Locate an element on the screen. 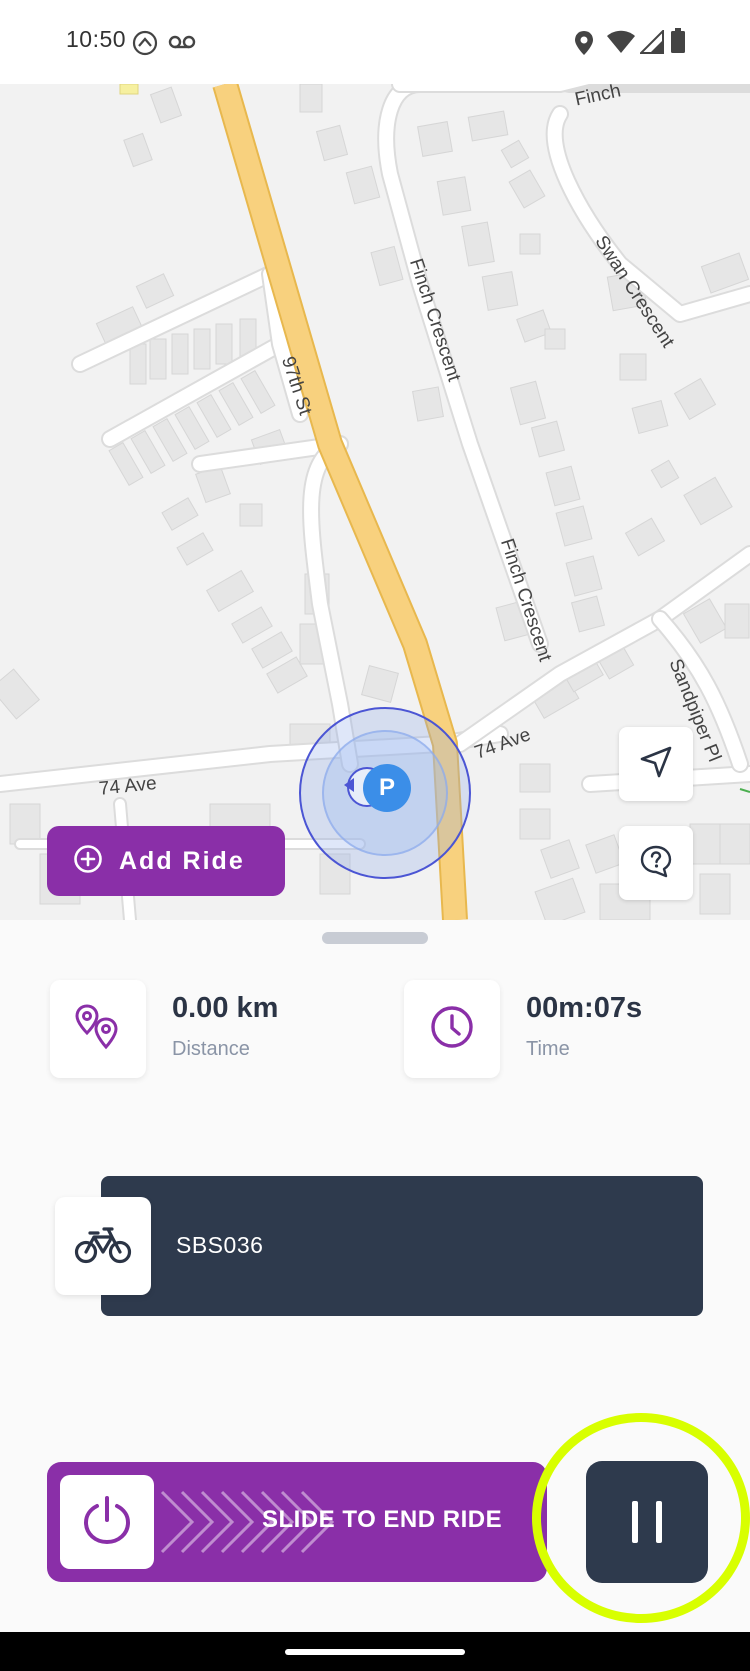  battery-icon is located at coordinates (678, 43).